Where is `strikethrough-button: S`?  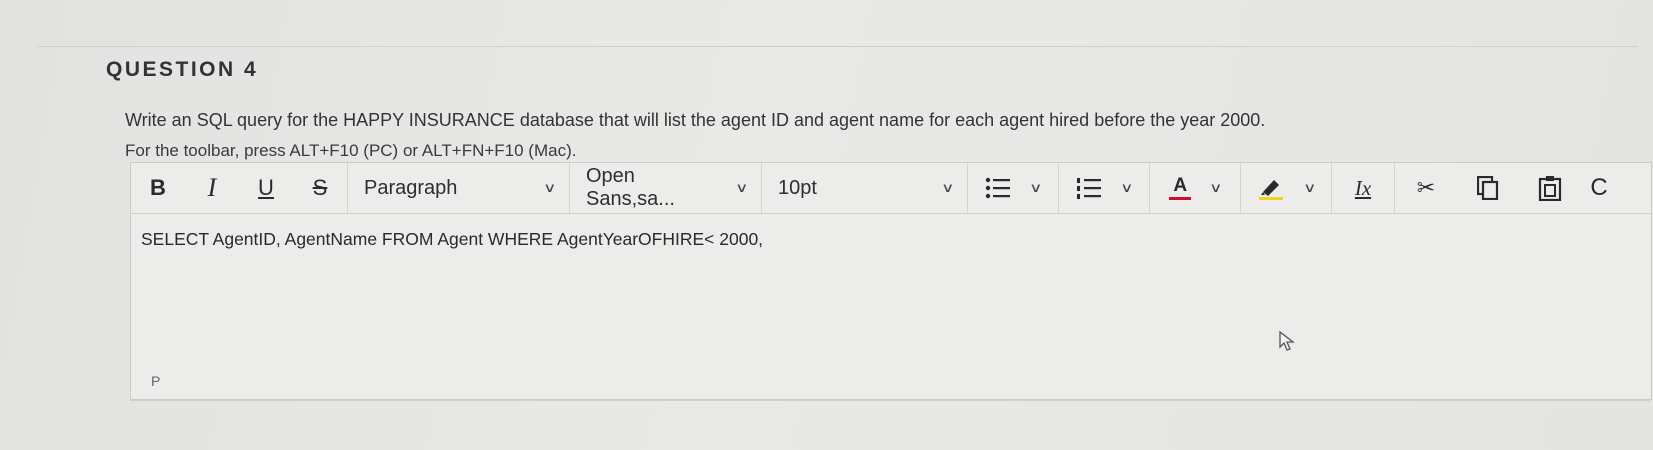
strikethrough-button: S is located at coordinates (320, 188).